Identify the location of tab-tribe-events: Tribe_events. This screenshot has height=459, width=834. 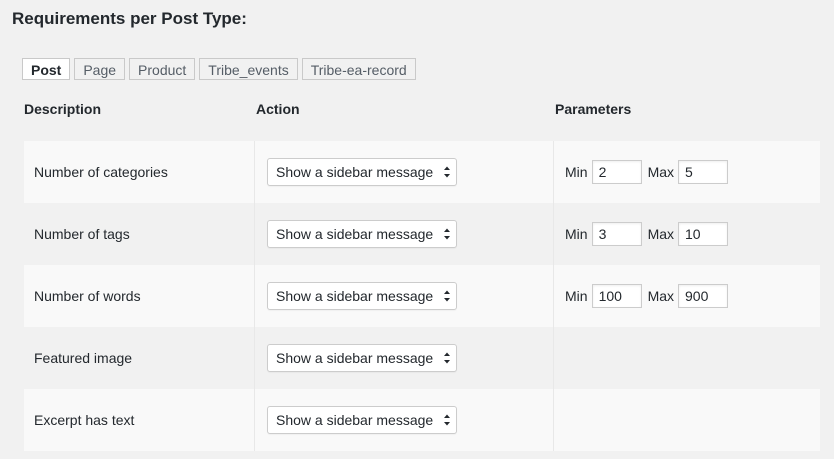
(248, 69).